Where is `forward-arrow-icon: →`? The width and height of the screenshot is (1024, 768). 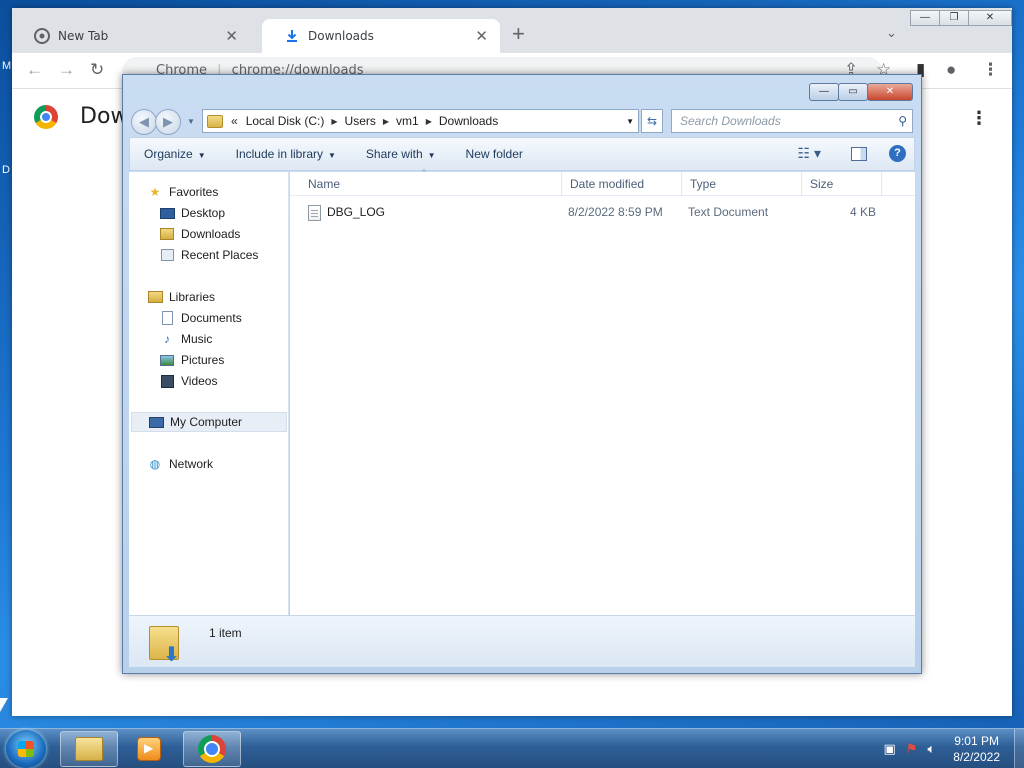 forward-arrow-icon: → is located at coordinates (66, 70).